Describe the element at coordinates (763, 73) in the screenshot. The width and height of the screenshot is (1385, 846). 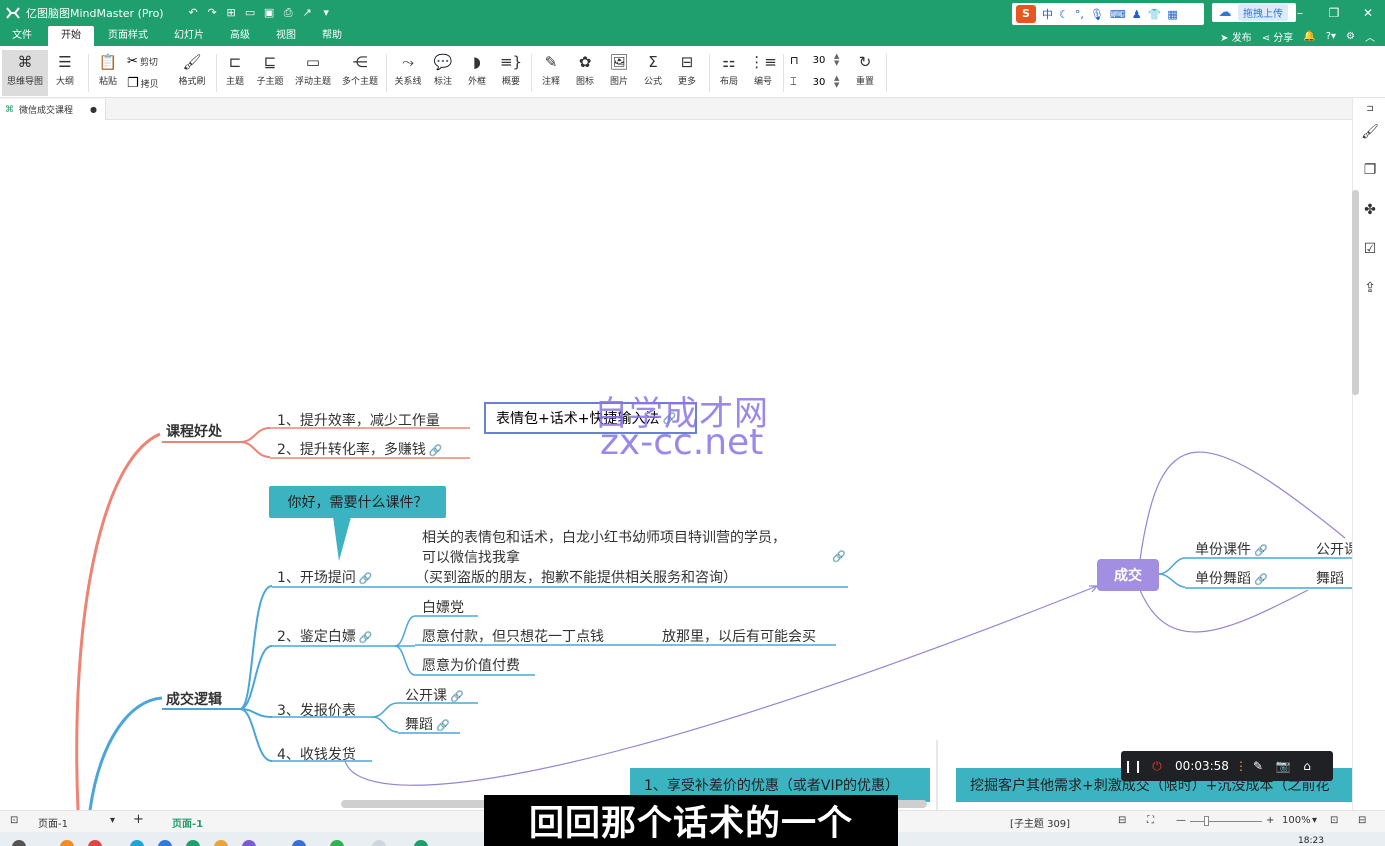
I see `numbering-button: ⋮≡ 编号` at that location.